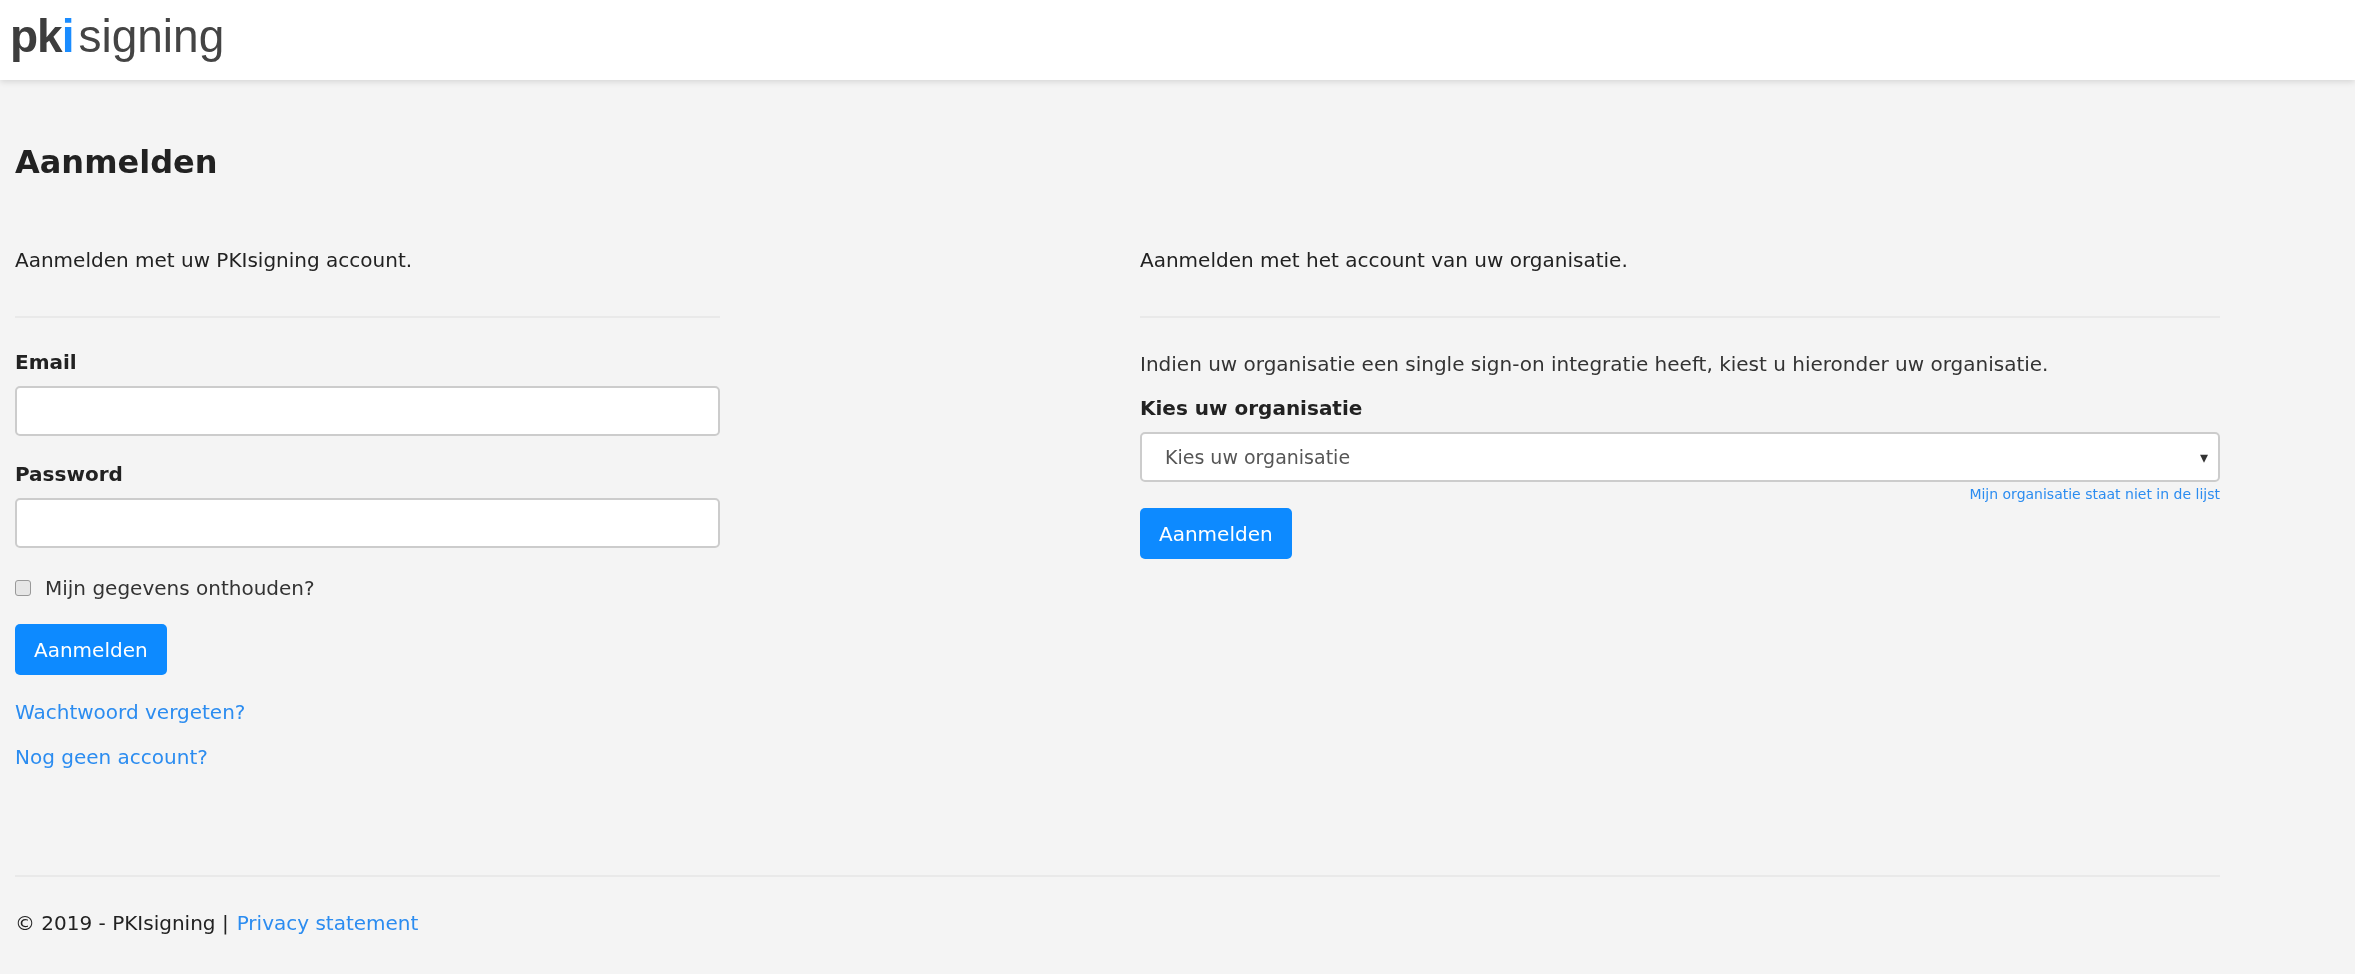 The image size is (2355, 974). Describe the element at coordinates (69, 474) in the screenshot. I see `field-label: Password` at that location.